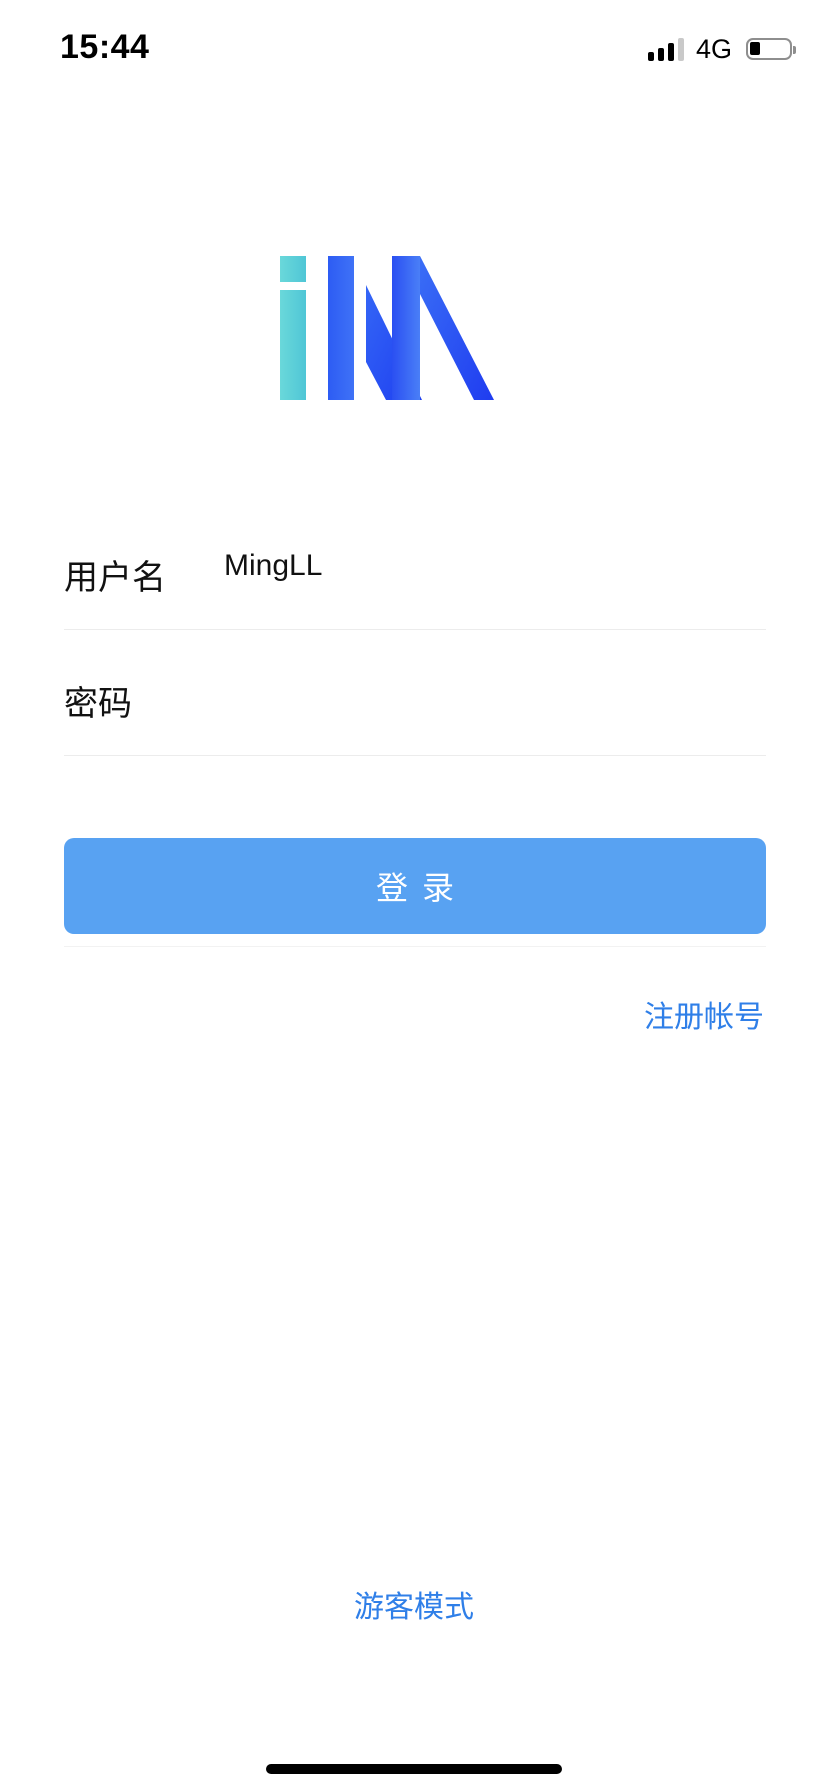 This screenshot has width=828, height=1792. Describe the element at coordinates (484, 692) in the screenshot. I see `password-input` at that location.